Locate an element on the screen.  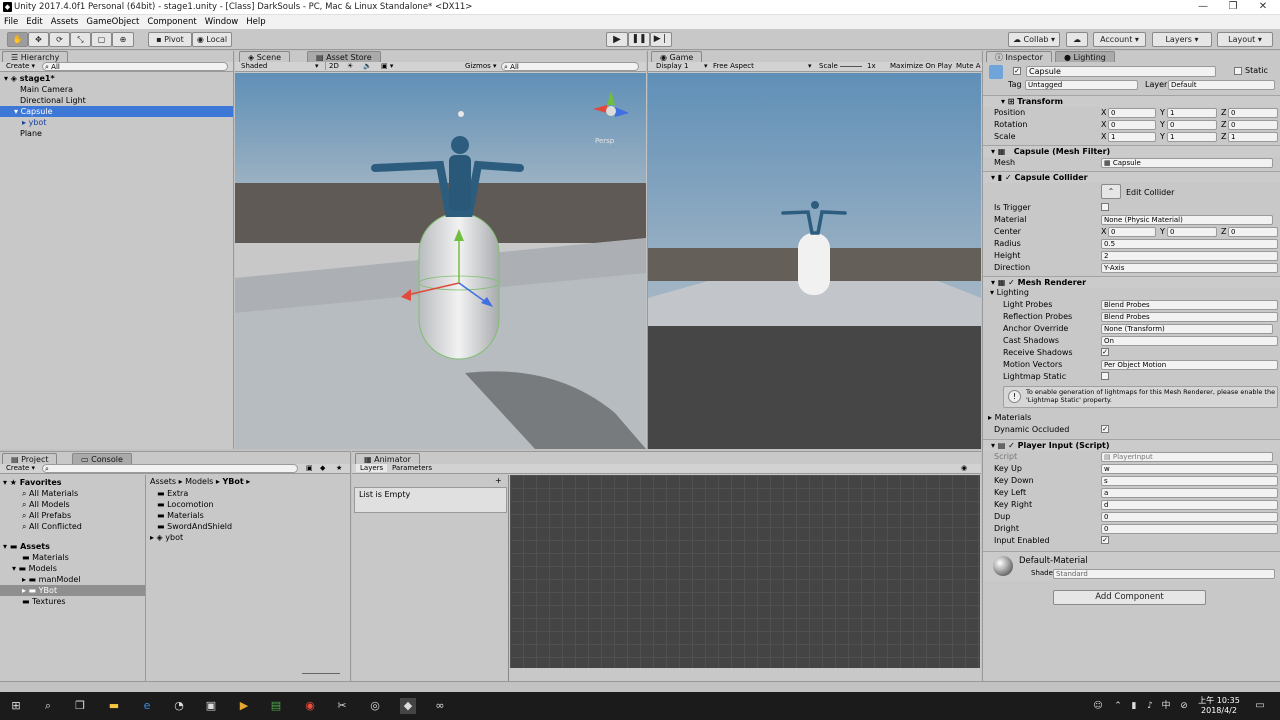
tab-lighting: ● Lighting is located at coordinates (1085, 56).